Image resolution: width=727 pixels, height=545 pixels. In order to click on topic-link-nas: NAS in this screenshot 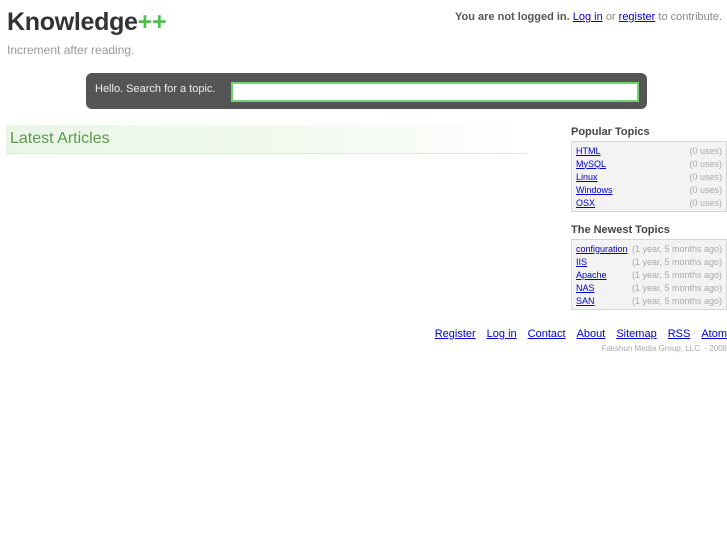, I will do `click(585, 288)`.